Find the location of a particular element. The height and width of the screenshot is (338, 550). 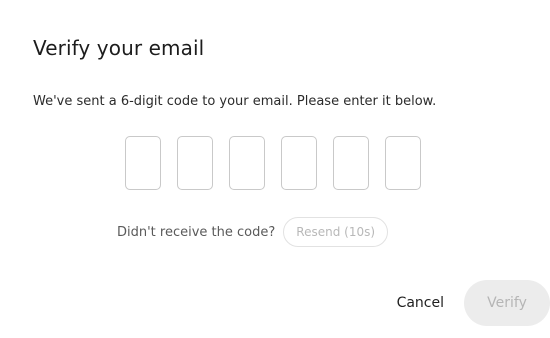

dialog-title: Verify your email is located at coordinates (119, 48).